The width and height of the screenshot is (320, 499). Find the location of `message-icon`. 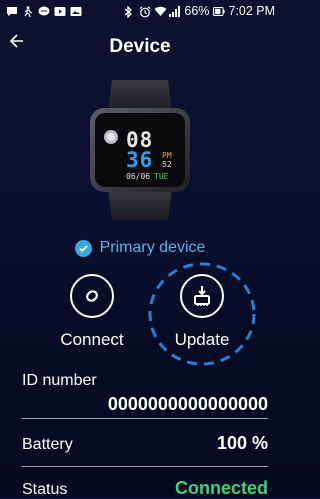

message-icon is located at coordinates (11, 11).